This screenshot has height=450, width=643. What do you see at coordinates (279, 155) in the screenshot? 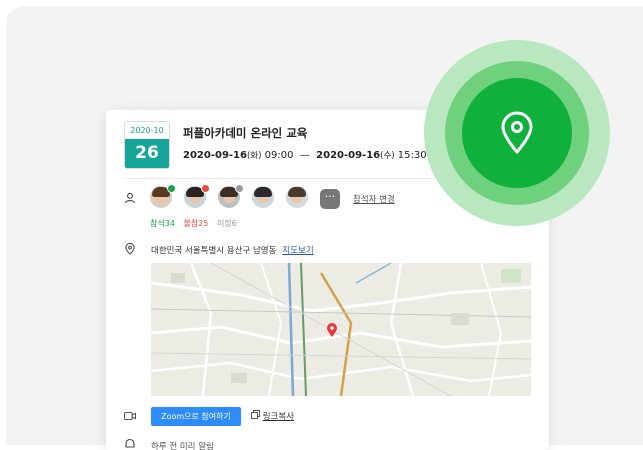
I see `start-time: 09:00` at bounding box center [279, 155].